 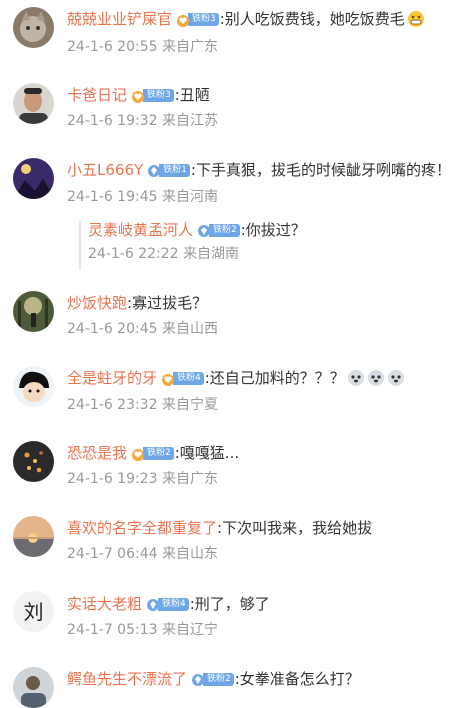 I want to click on man-avatar, so click(x=33, y=103).